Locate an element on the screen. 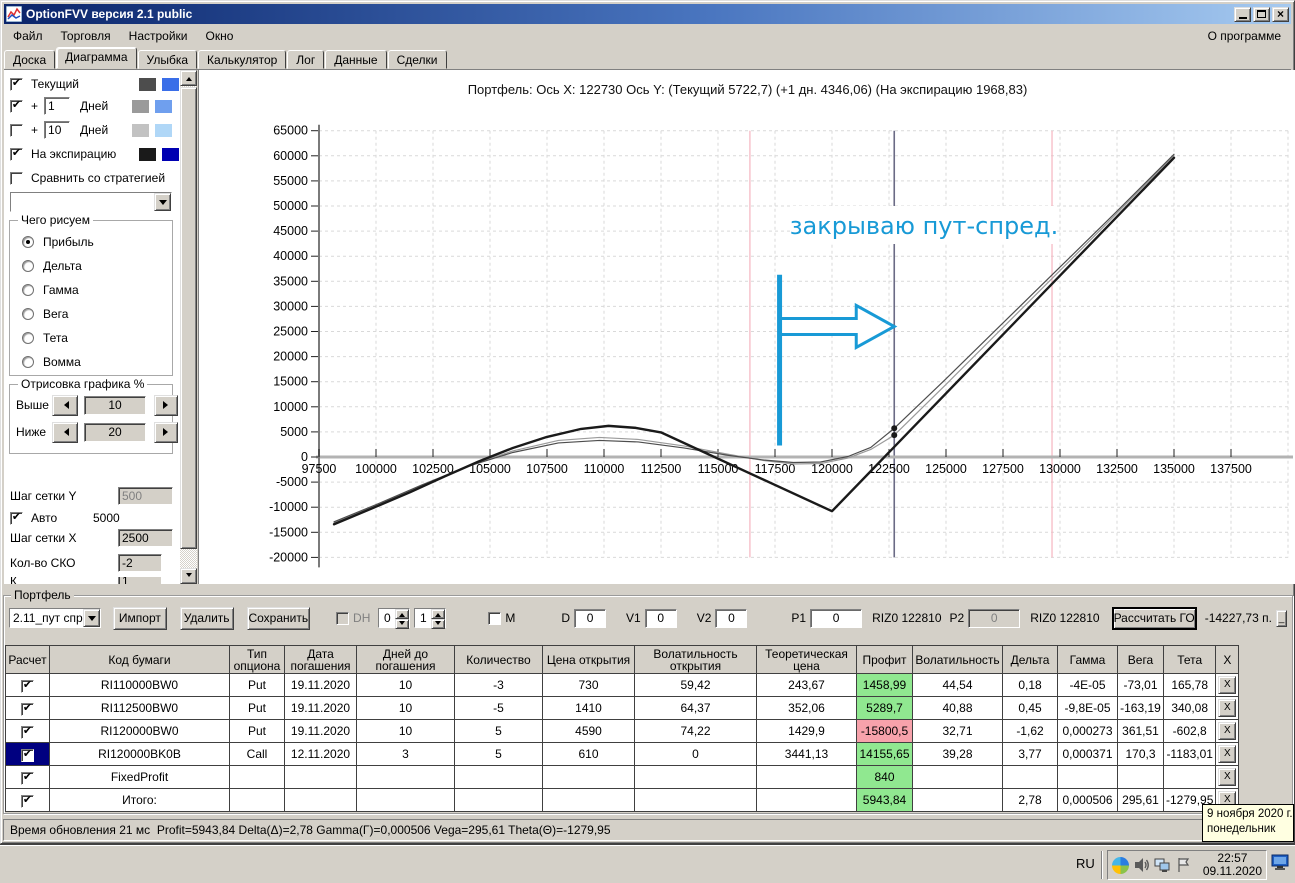 The height and width of the screenshot is (883, 1295). tab-calculator: Калькулятор is located at coordinates (242, 59).